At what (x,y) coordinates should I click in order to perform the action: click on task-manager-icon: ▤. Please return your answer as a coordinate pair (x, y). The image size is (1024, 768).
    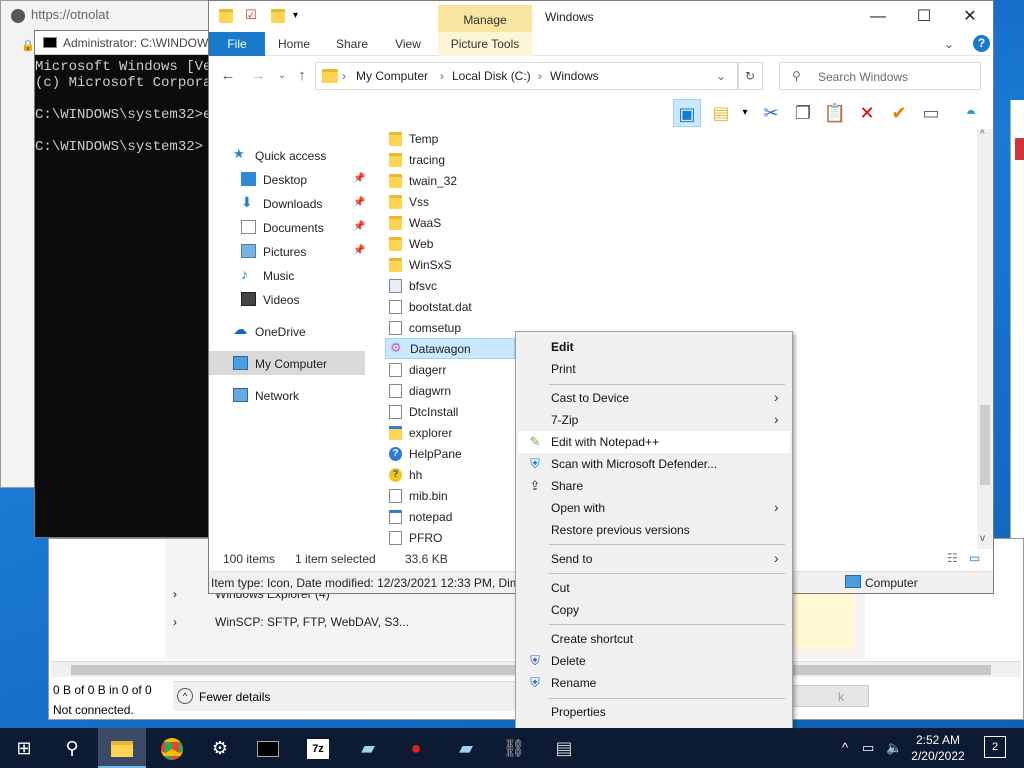
    Looking at the image, I should click on (564, 748).